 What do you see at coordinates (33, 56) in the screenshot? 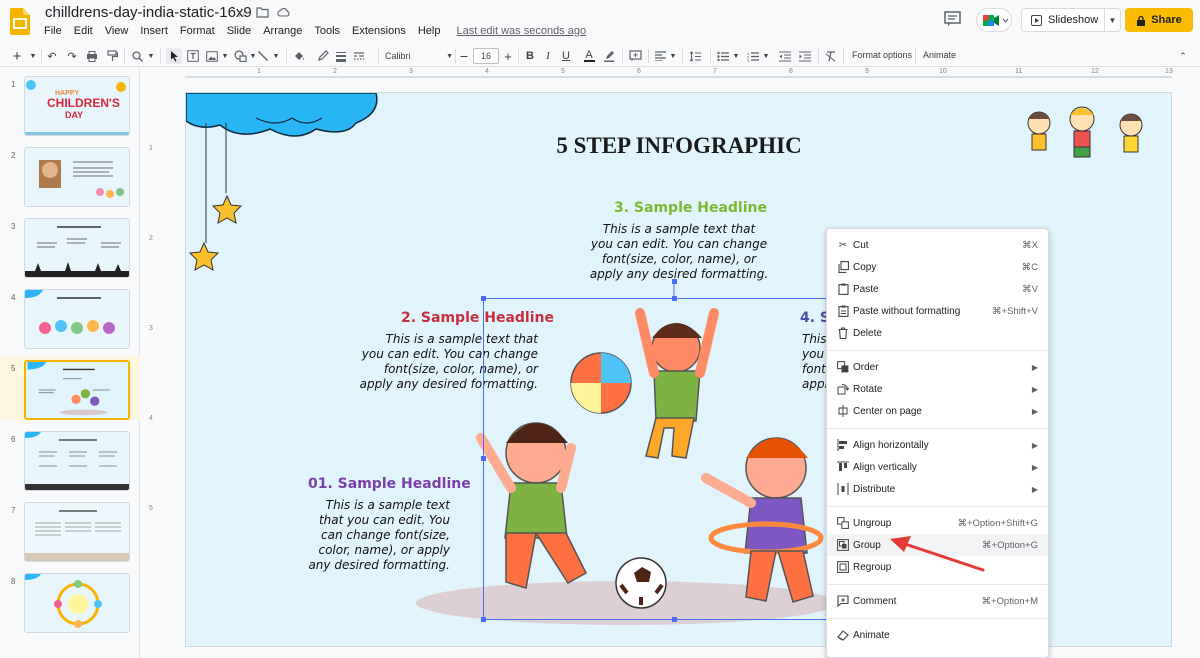
I see `new-slide-layout-caret-icon: ▼` at bounding box center [33, 56].